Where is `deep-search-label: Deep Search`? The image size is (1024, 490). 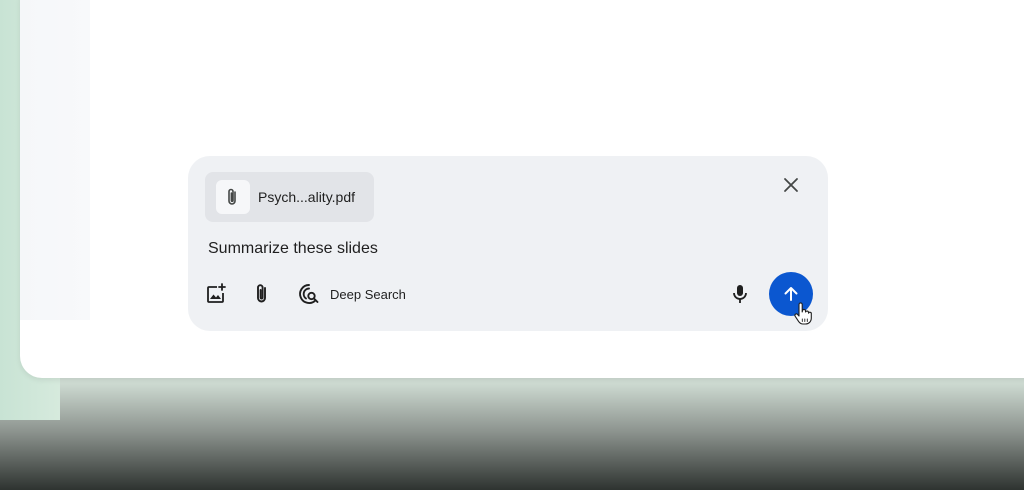 deep-search-label: Deep Search is located at coordinates (368, 294).